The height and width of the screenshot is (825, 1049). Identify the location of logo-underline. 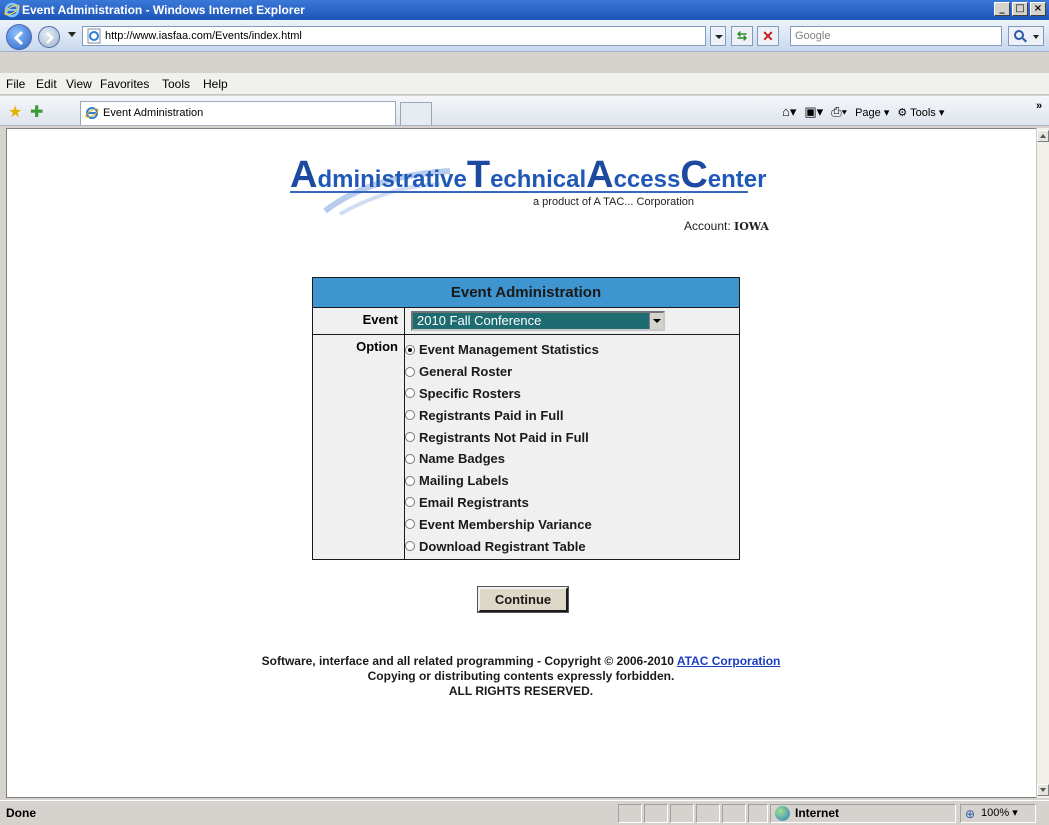
(519, 192).